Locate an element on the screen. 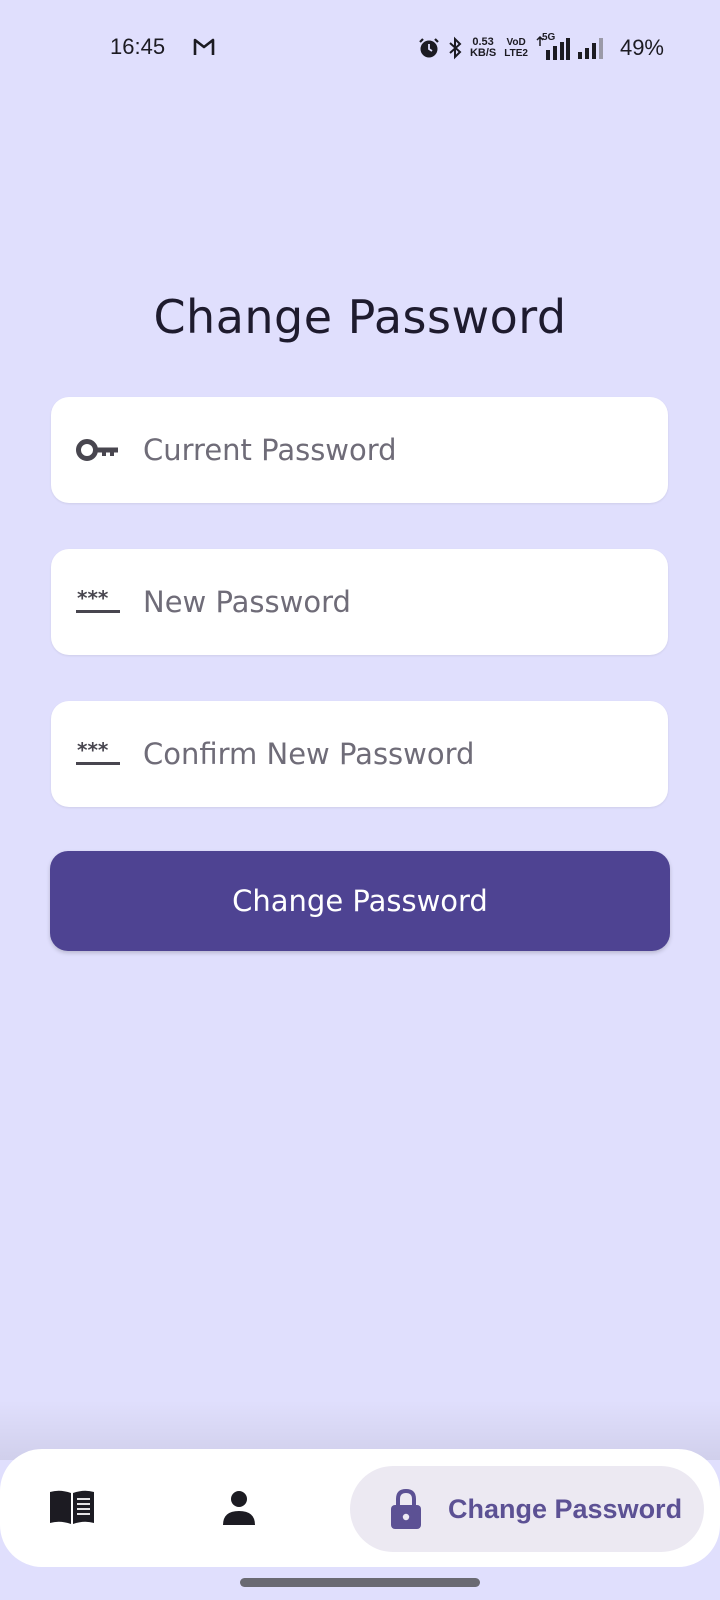  bluetooth-icon is located at coordinates (455, 48).